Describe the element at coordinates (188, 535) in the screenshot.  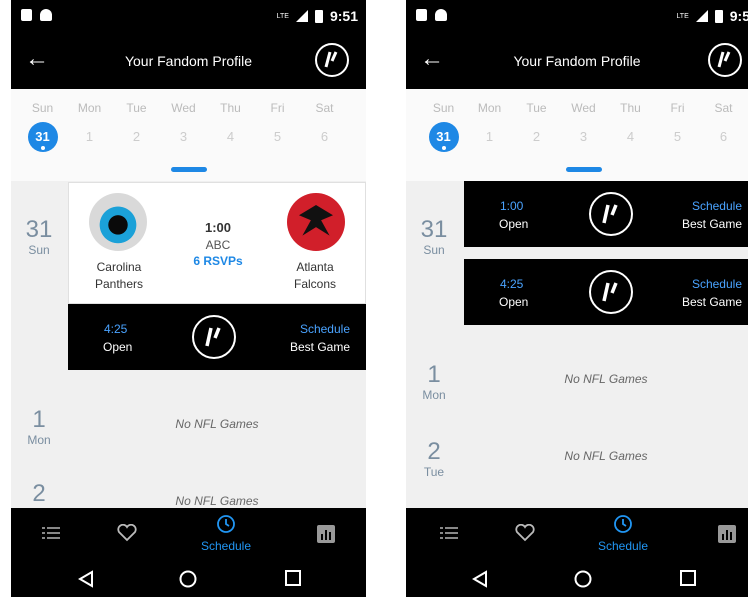
I see `bottom-nav: Schedule` at that location.